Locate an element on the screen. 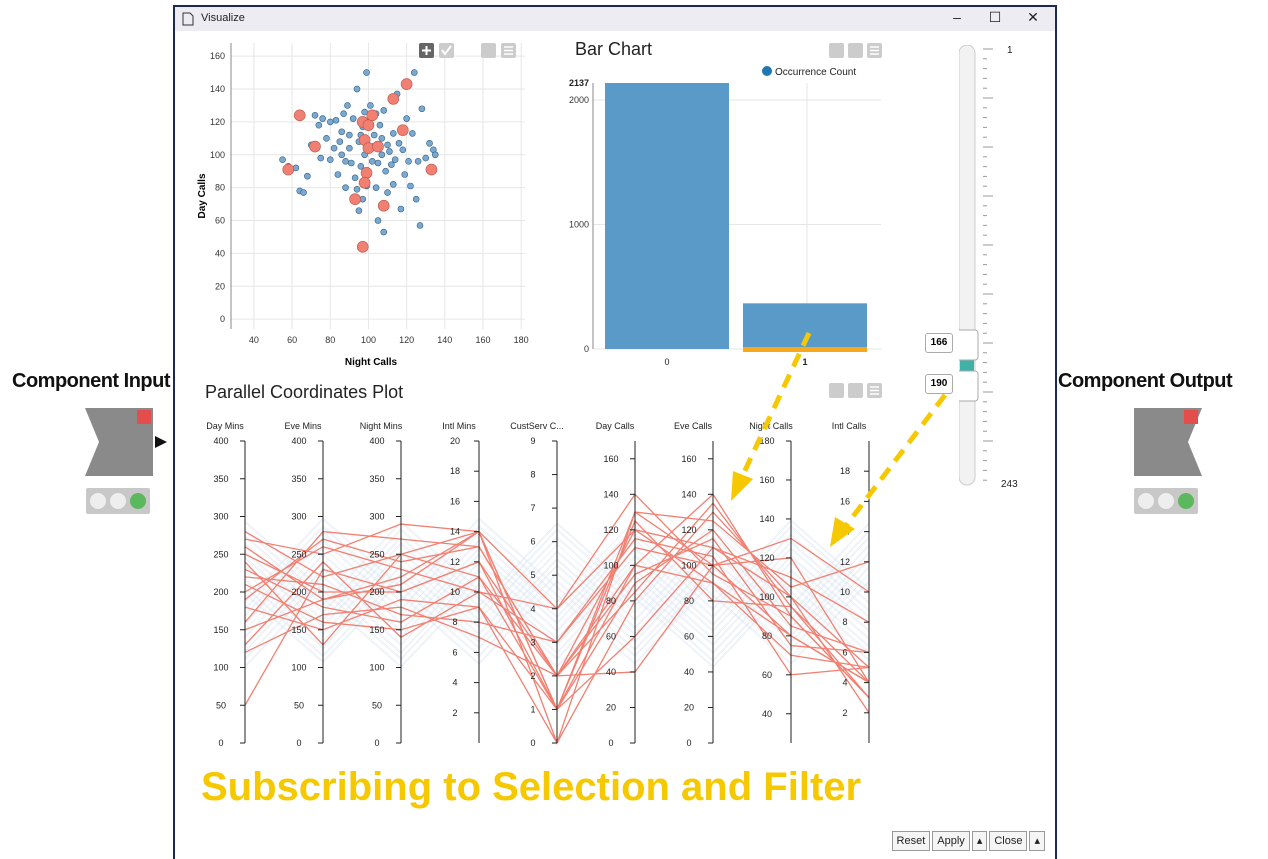  minimize-button: – is located at coordinates (957, 17).